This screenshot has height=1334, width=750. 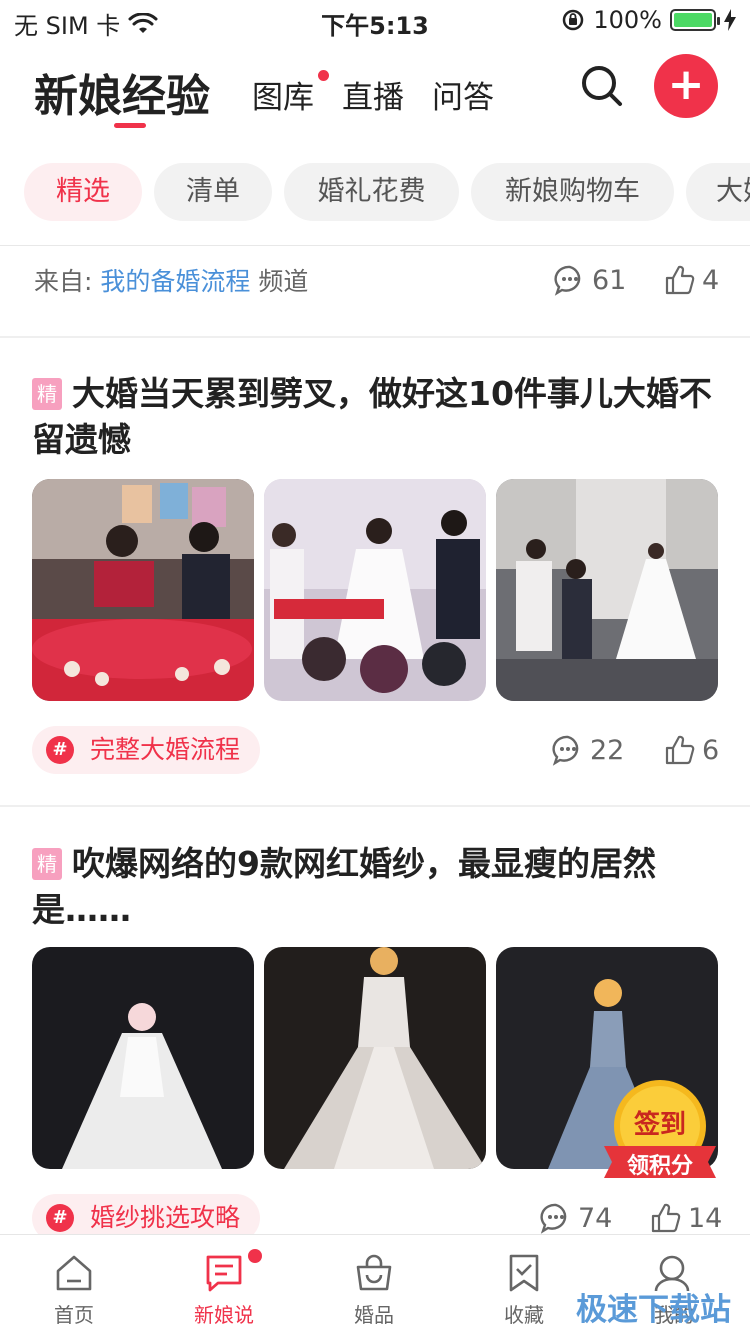 What do you see at coordinates (659, 1125) in the screenshot?
I see `sign-in-label: 签到` at bounding box center [659, 1125].